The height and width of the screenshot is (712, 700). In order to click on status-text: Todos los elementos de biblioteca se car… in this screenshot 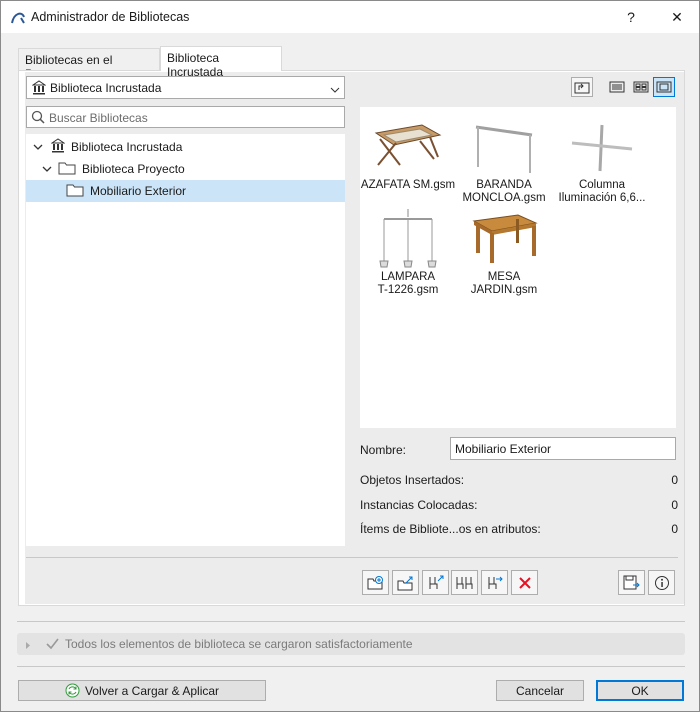, I will do `click(239, 644)`.